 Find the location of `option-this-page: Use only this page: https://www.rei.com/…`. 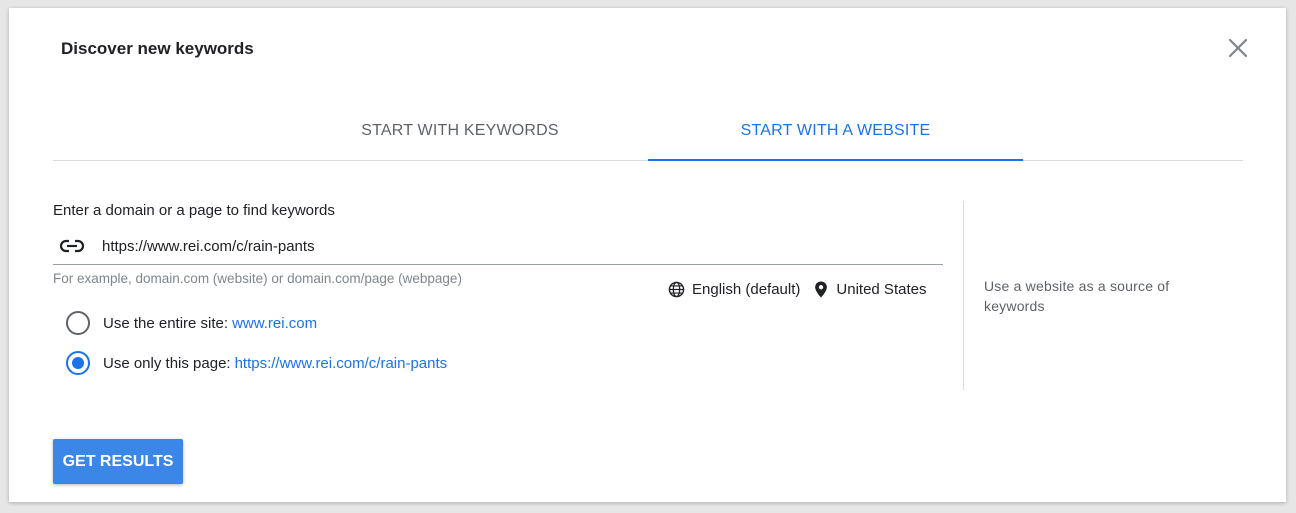

option-this-page: Use only this page: https://www.rei.com/… is located at coordinates (256, 363).